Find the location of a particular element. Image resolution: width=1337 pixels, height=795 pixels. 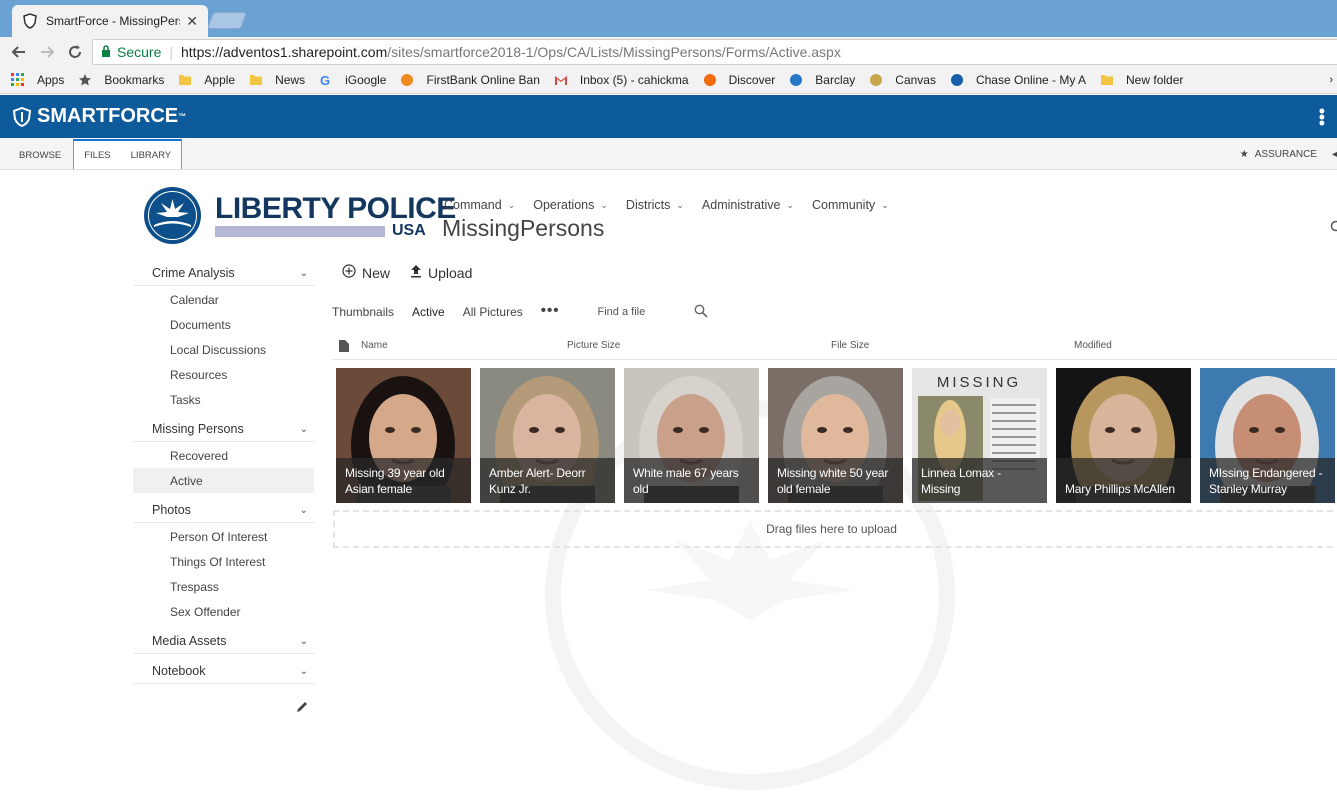

bookmarks-overflow-icon: › is located at coordinates (1331, 80).